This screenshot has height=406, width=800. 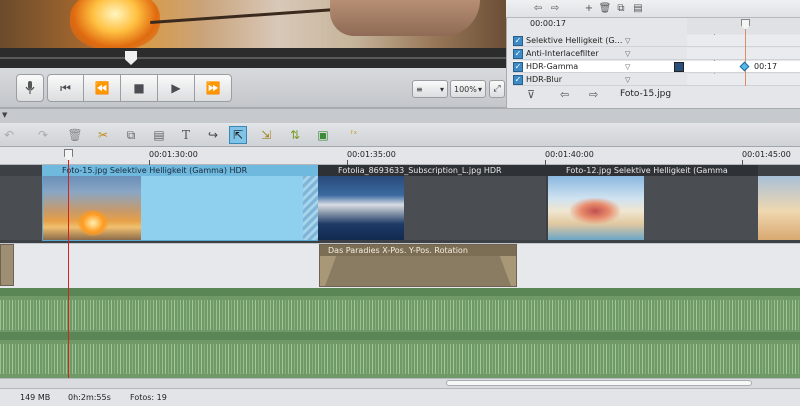 I want to click on redo-icon: ↷, so click(x=43, y=135).